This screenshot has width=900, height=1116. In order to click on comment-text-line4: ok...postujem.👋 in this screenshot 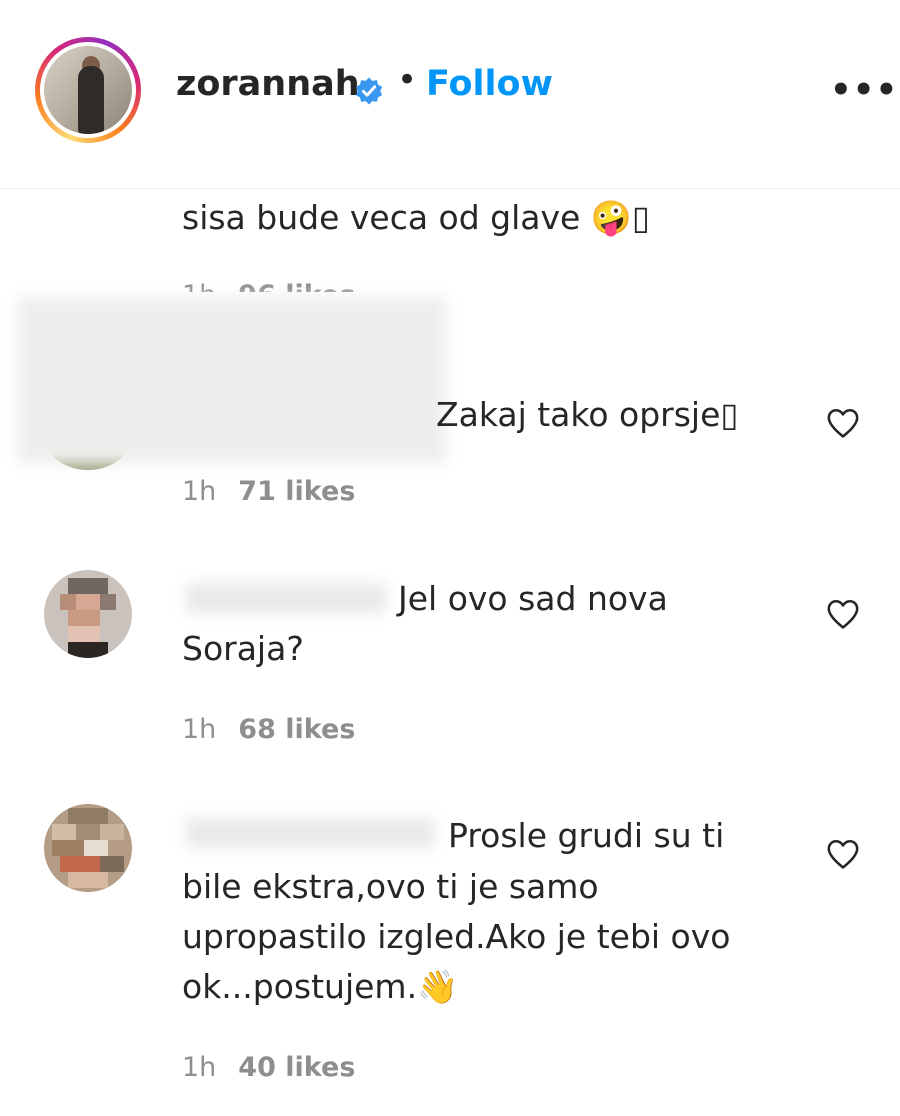, I will do `click(320, 986)`.